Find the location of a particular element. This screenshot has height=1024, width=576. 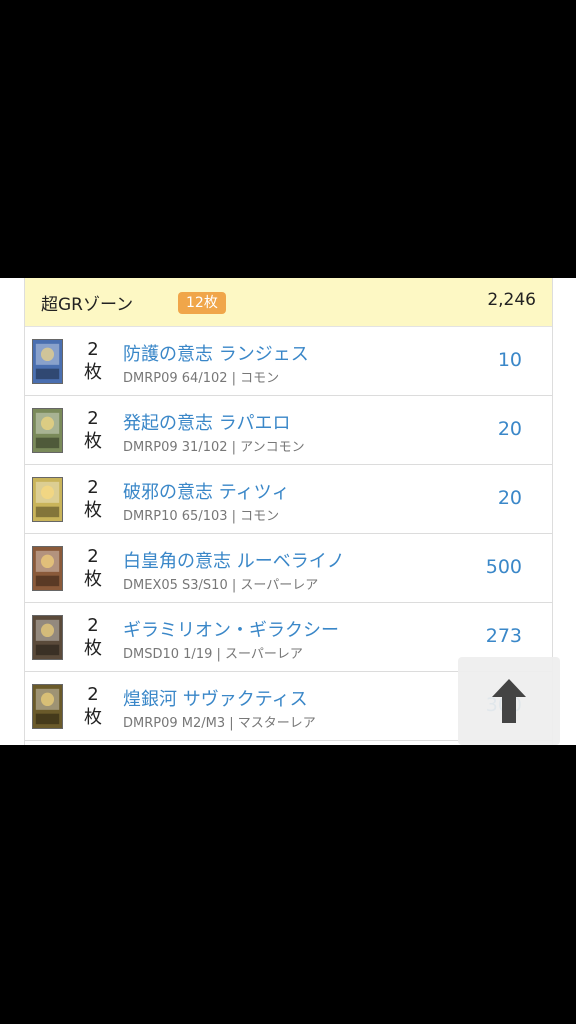

card-set-info: DMSD10 1/19 | スーパーレア is located at coordinates (213, 654).